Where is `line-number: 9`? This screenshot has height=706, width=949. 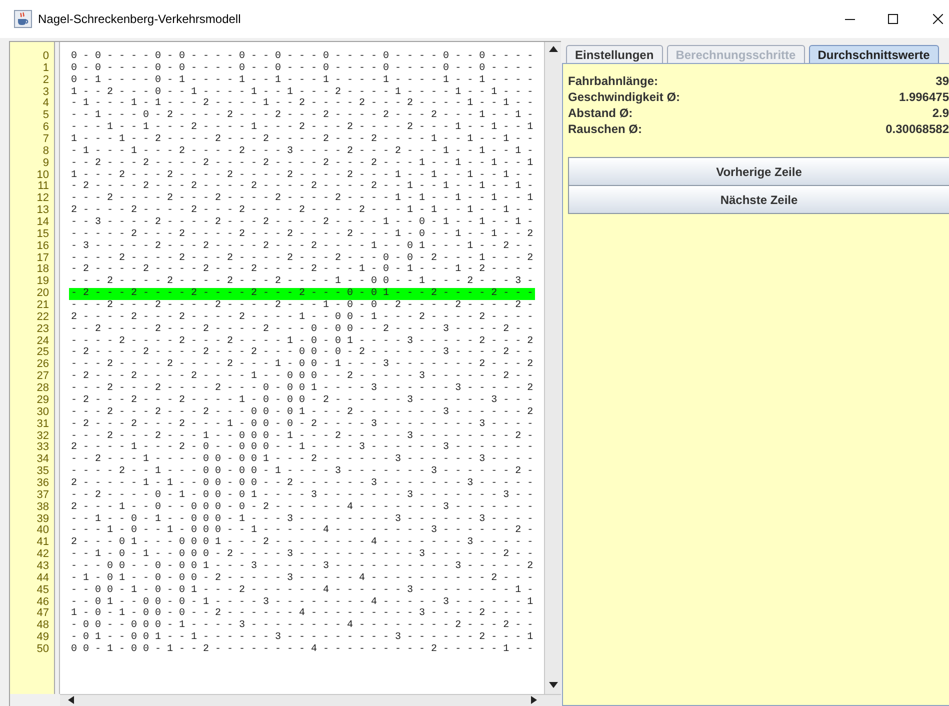
line-number: 9 is located at coordinates (45, 164).